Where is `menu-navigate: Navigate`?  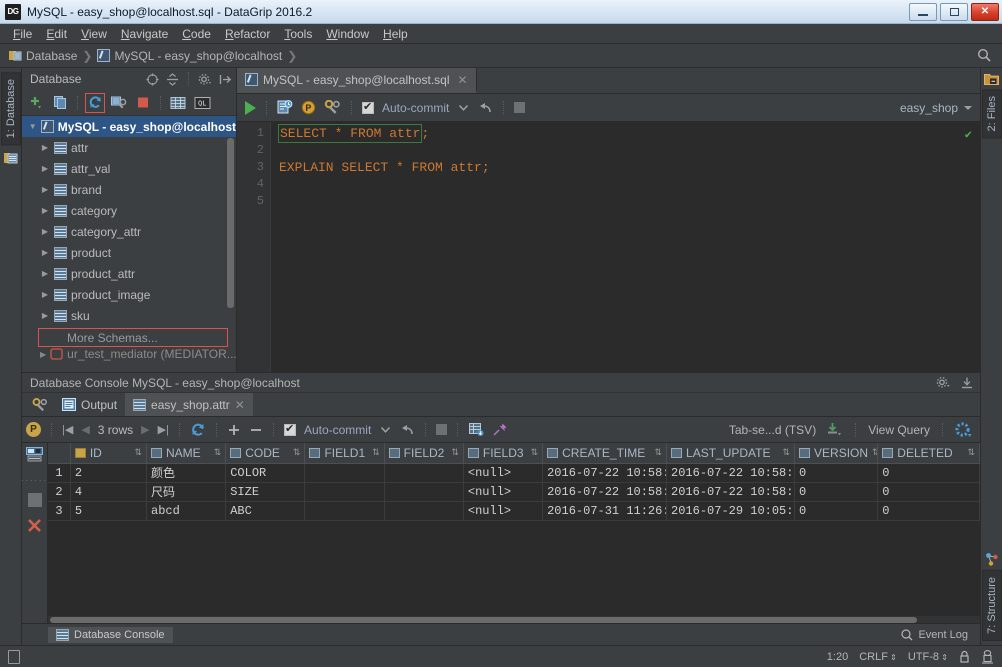
menu-navigate: Navigate is located at coordinates (144, 34).